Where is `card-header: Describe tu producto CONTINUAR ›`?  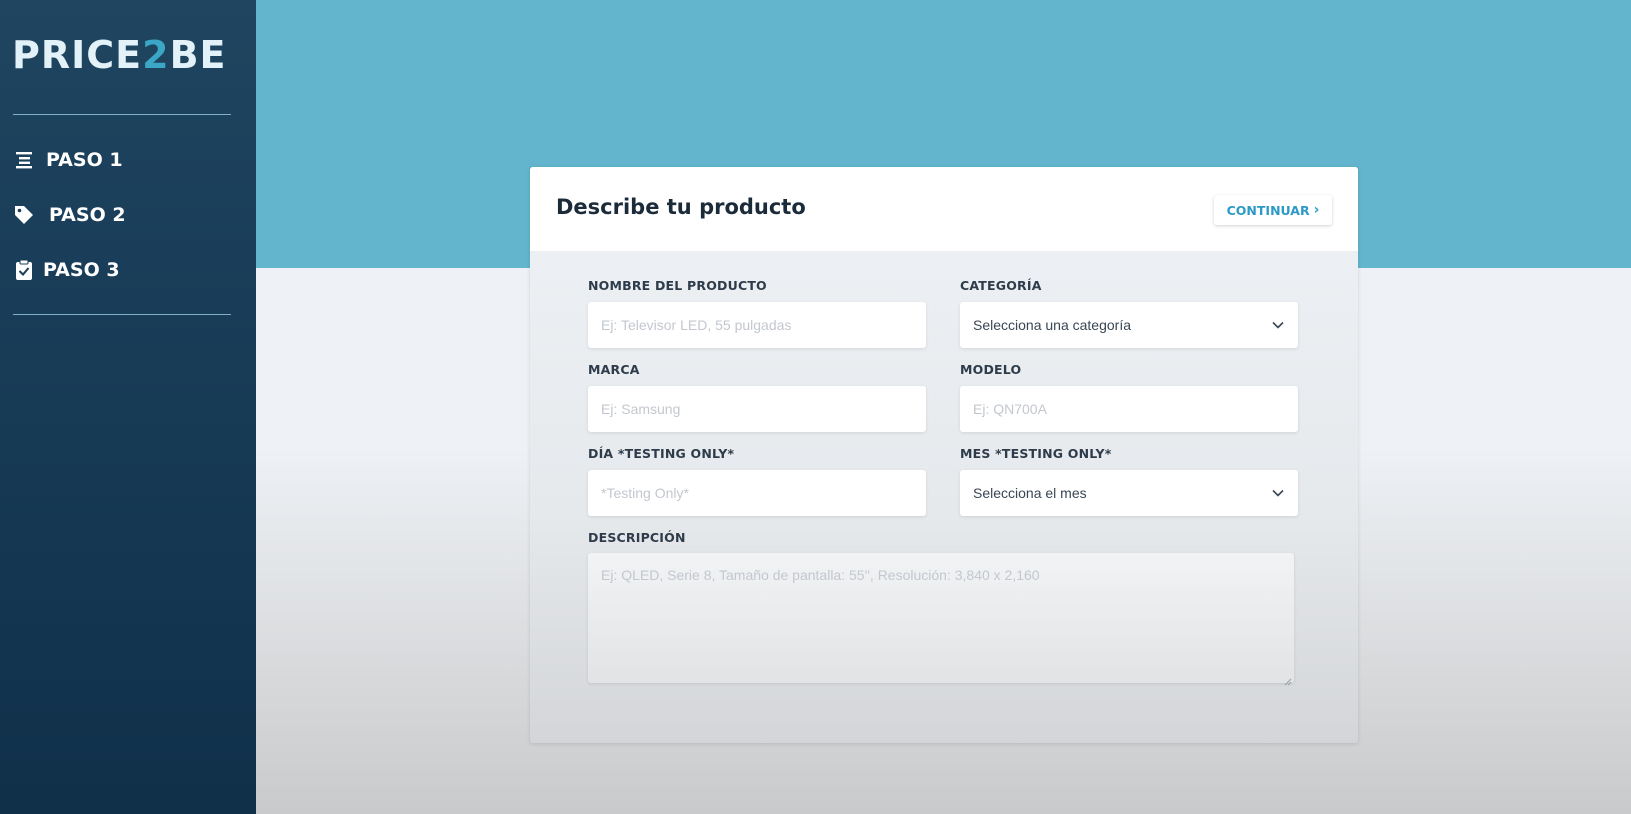 card-header: Describe tu producto CONTINUAR › is located at coordinates (944, 209).